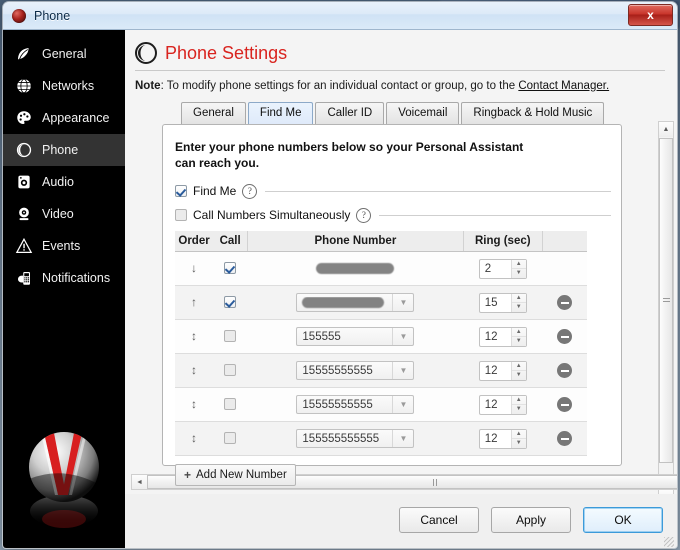  What do you see at coordinates (64, 182) in the screenshot?
I see `sidebar-item-audio: Audio` at bounding box center [64, 182].